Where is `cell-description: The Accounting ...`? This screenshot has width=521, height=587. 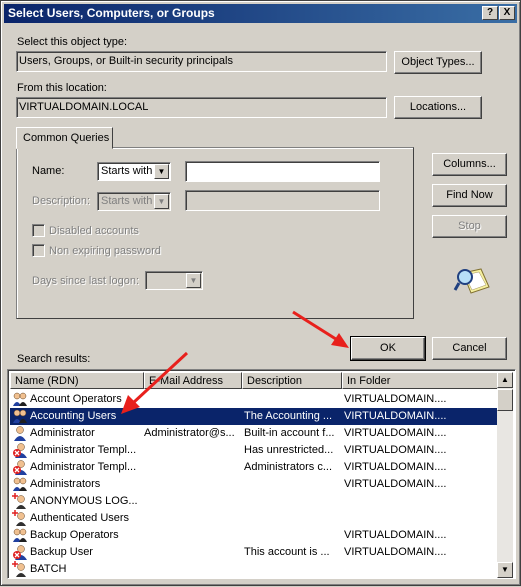
cell-description: The Accounting ... is located at coordinates (288, 416).